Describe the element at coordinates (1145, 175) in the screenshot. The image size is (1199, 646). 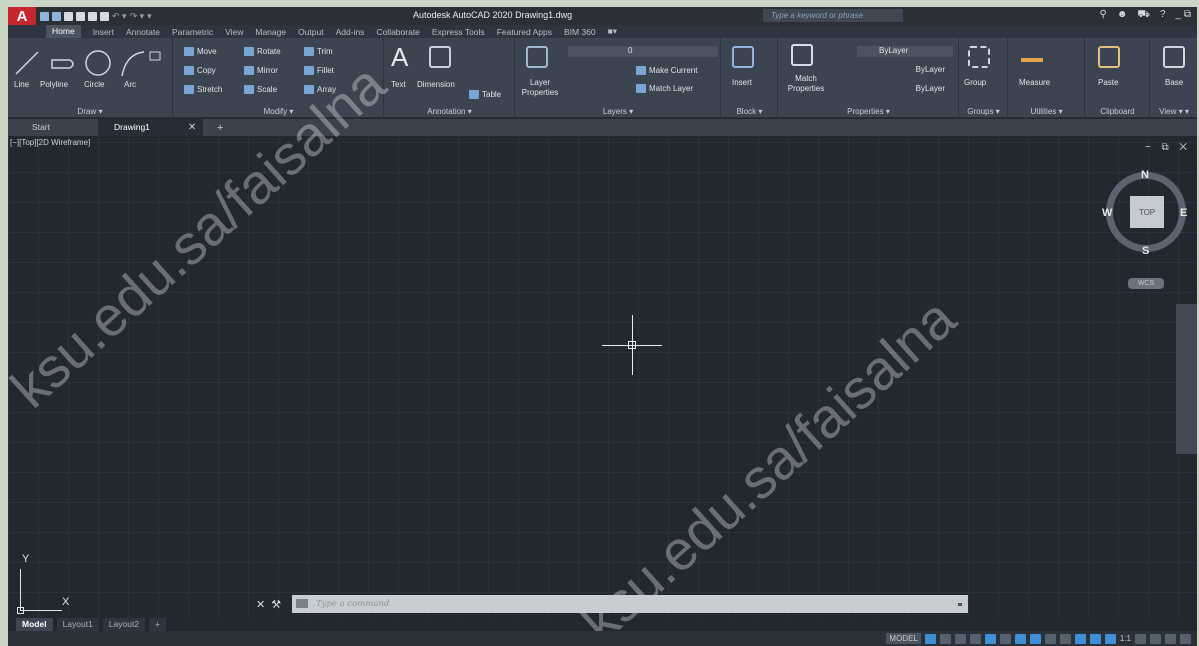
I see `compass-north: N` at that location.